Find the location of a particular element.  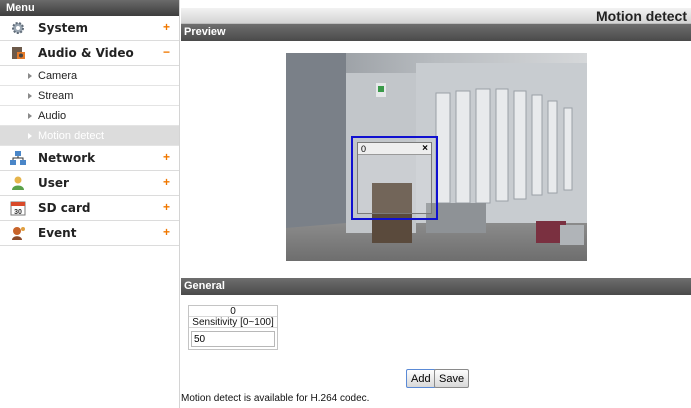

calendar-icon: 30 is located at coordinates (18, 208).